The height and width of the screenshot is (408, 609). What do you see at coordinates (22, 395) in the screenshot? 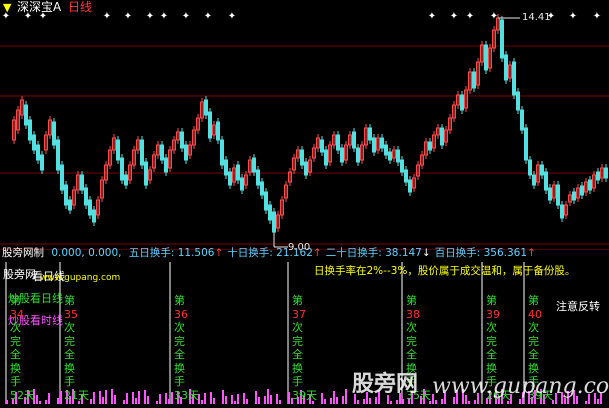
I see `column-days: 52天` at bounding box center [22, 395].